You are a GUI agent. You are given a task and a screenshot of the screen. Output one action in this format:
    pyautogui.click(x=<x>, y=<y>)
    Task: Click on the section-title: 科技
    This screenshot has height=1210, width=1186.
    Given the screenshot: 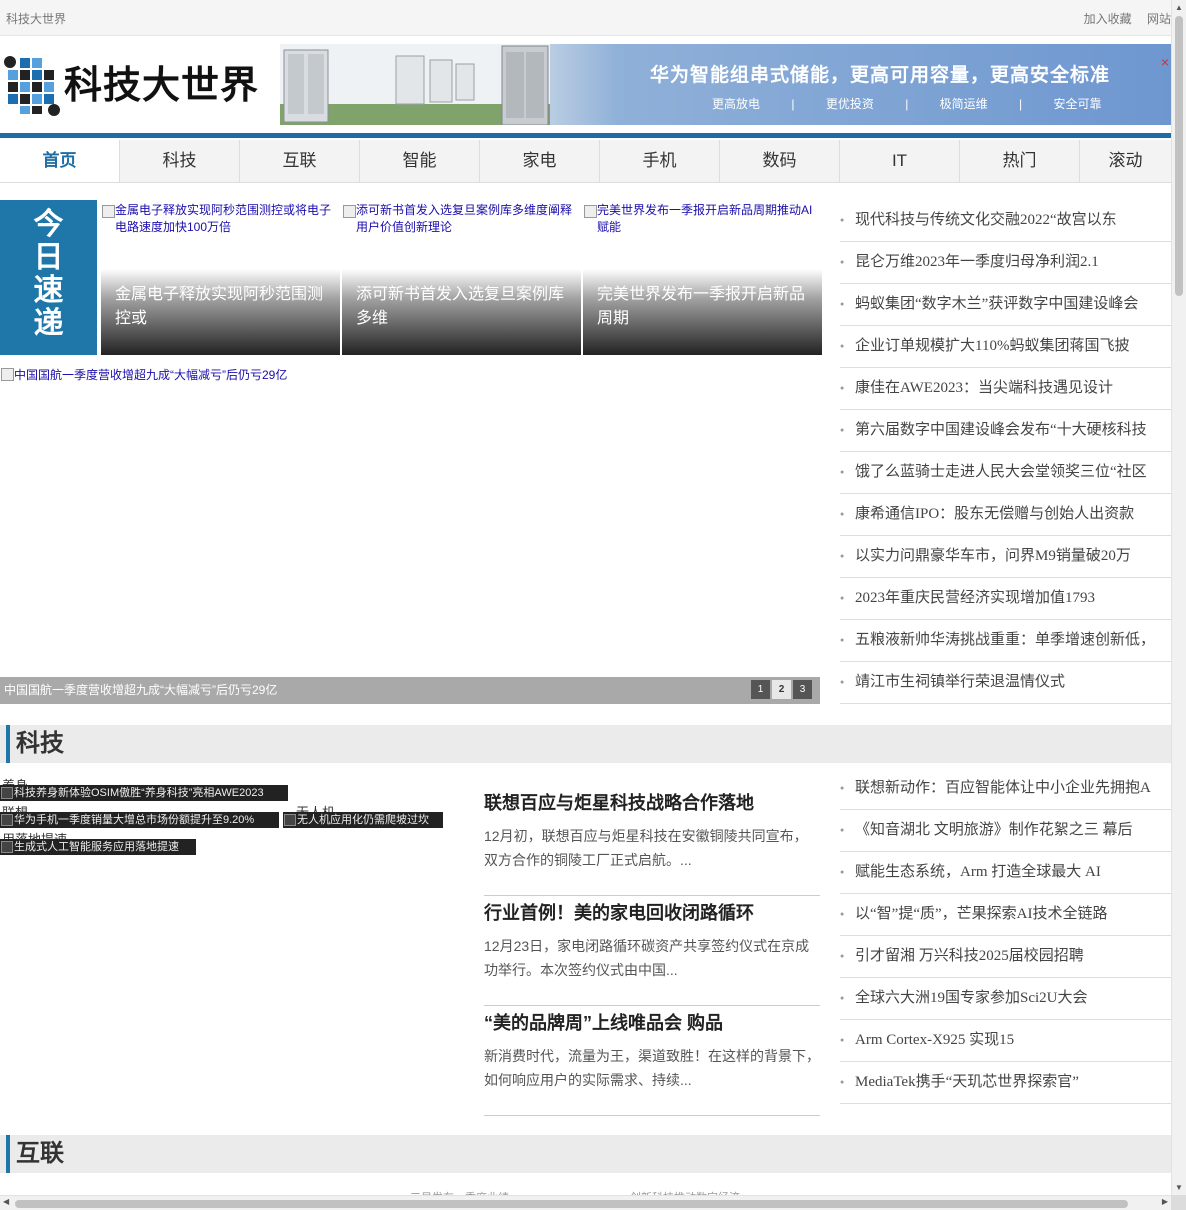 What is the action you would take?
    pyautogui.click(x=40, y=744)
    